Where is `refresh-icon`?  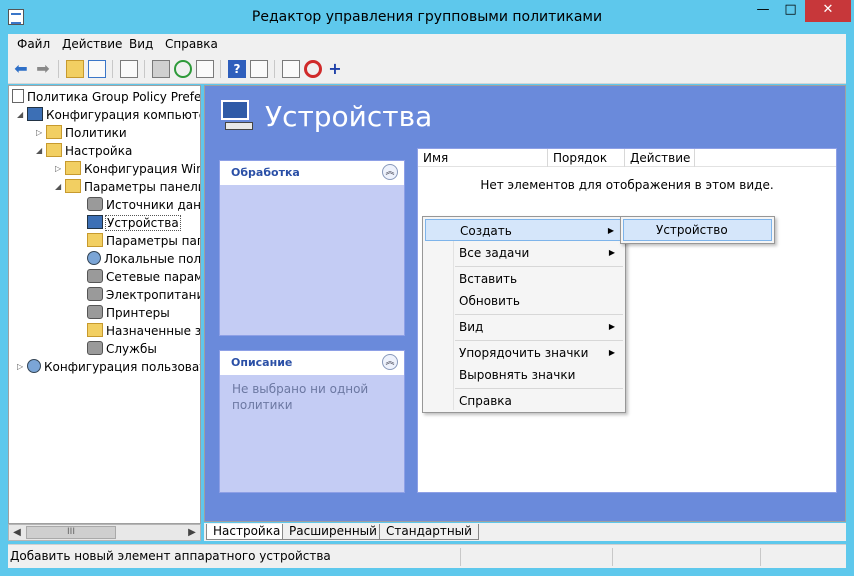 refresh-icon is located at coordinates (183, 69).